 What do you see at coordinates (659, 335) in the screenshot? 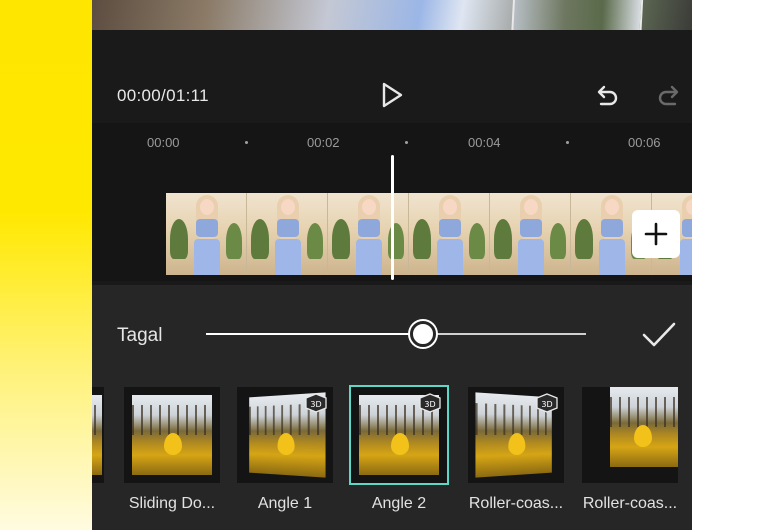
I see `check-icon` at bounding box center [659, 335].